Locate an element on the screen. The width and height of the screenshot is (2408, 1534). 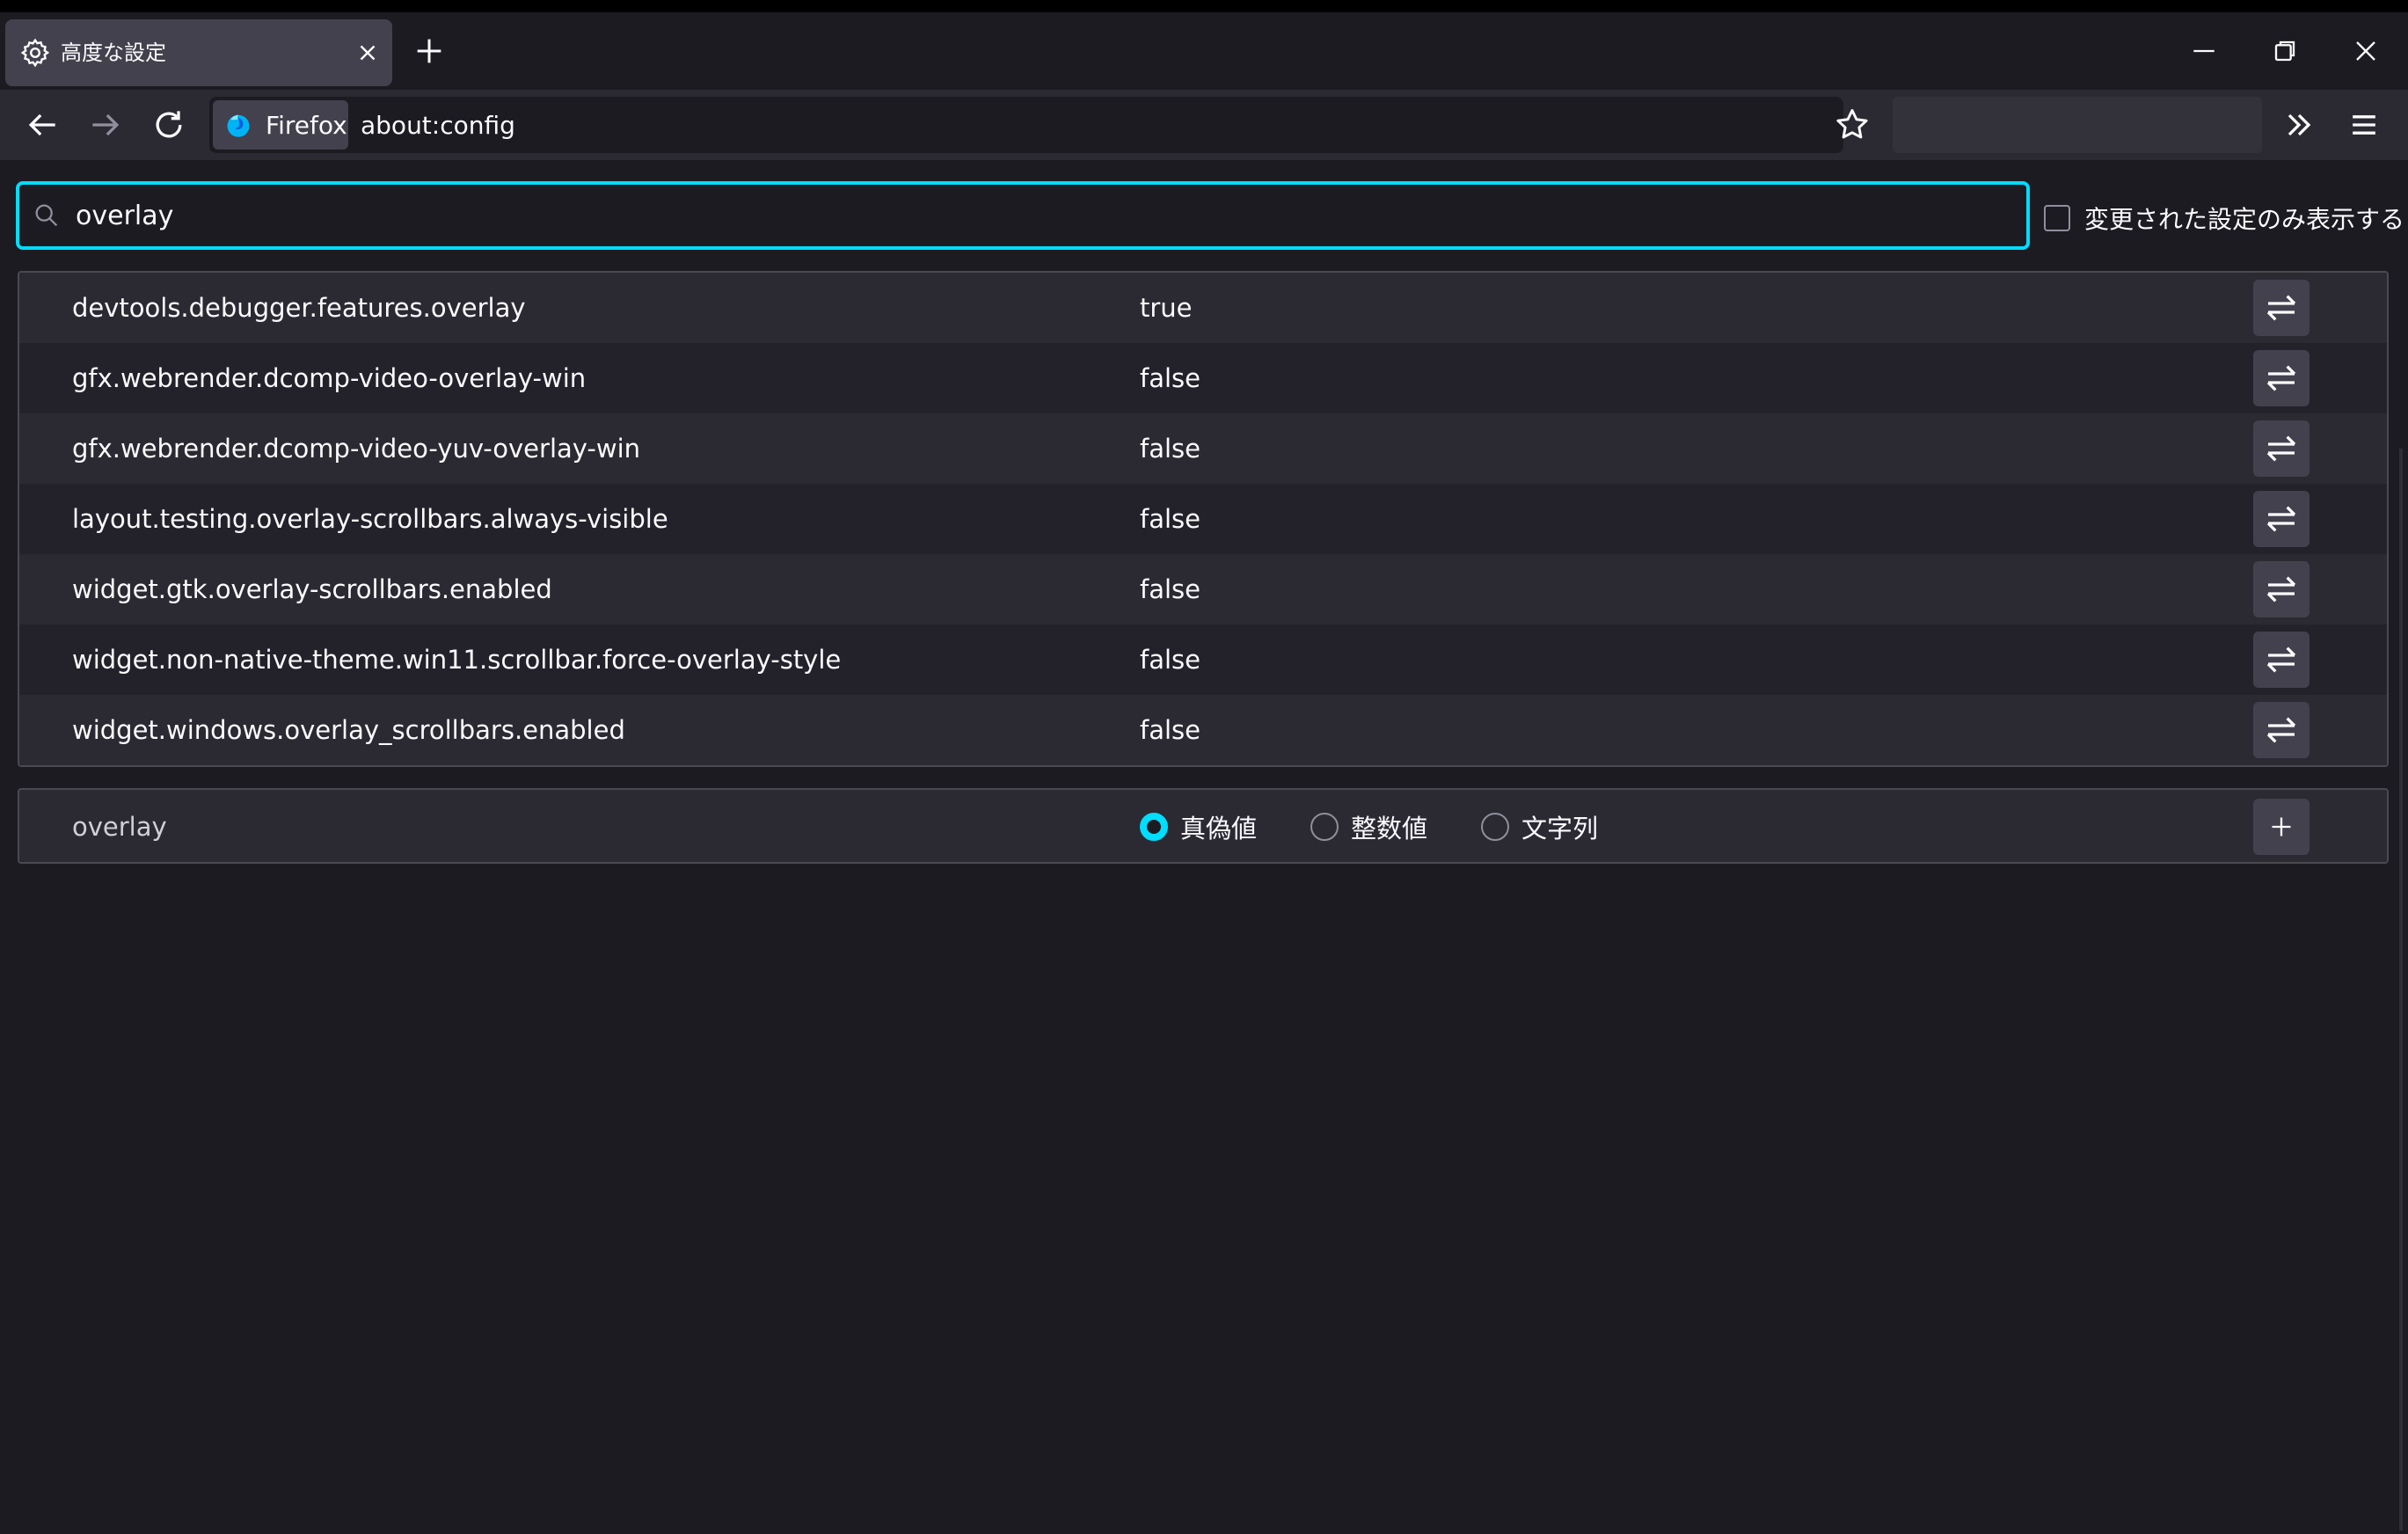
identity-label: Firefox is located at coordinates (306, 125).